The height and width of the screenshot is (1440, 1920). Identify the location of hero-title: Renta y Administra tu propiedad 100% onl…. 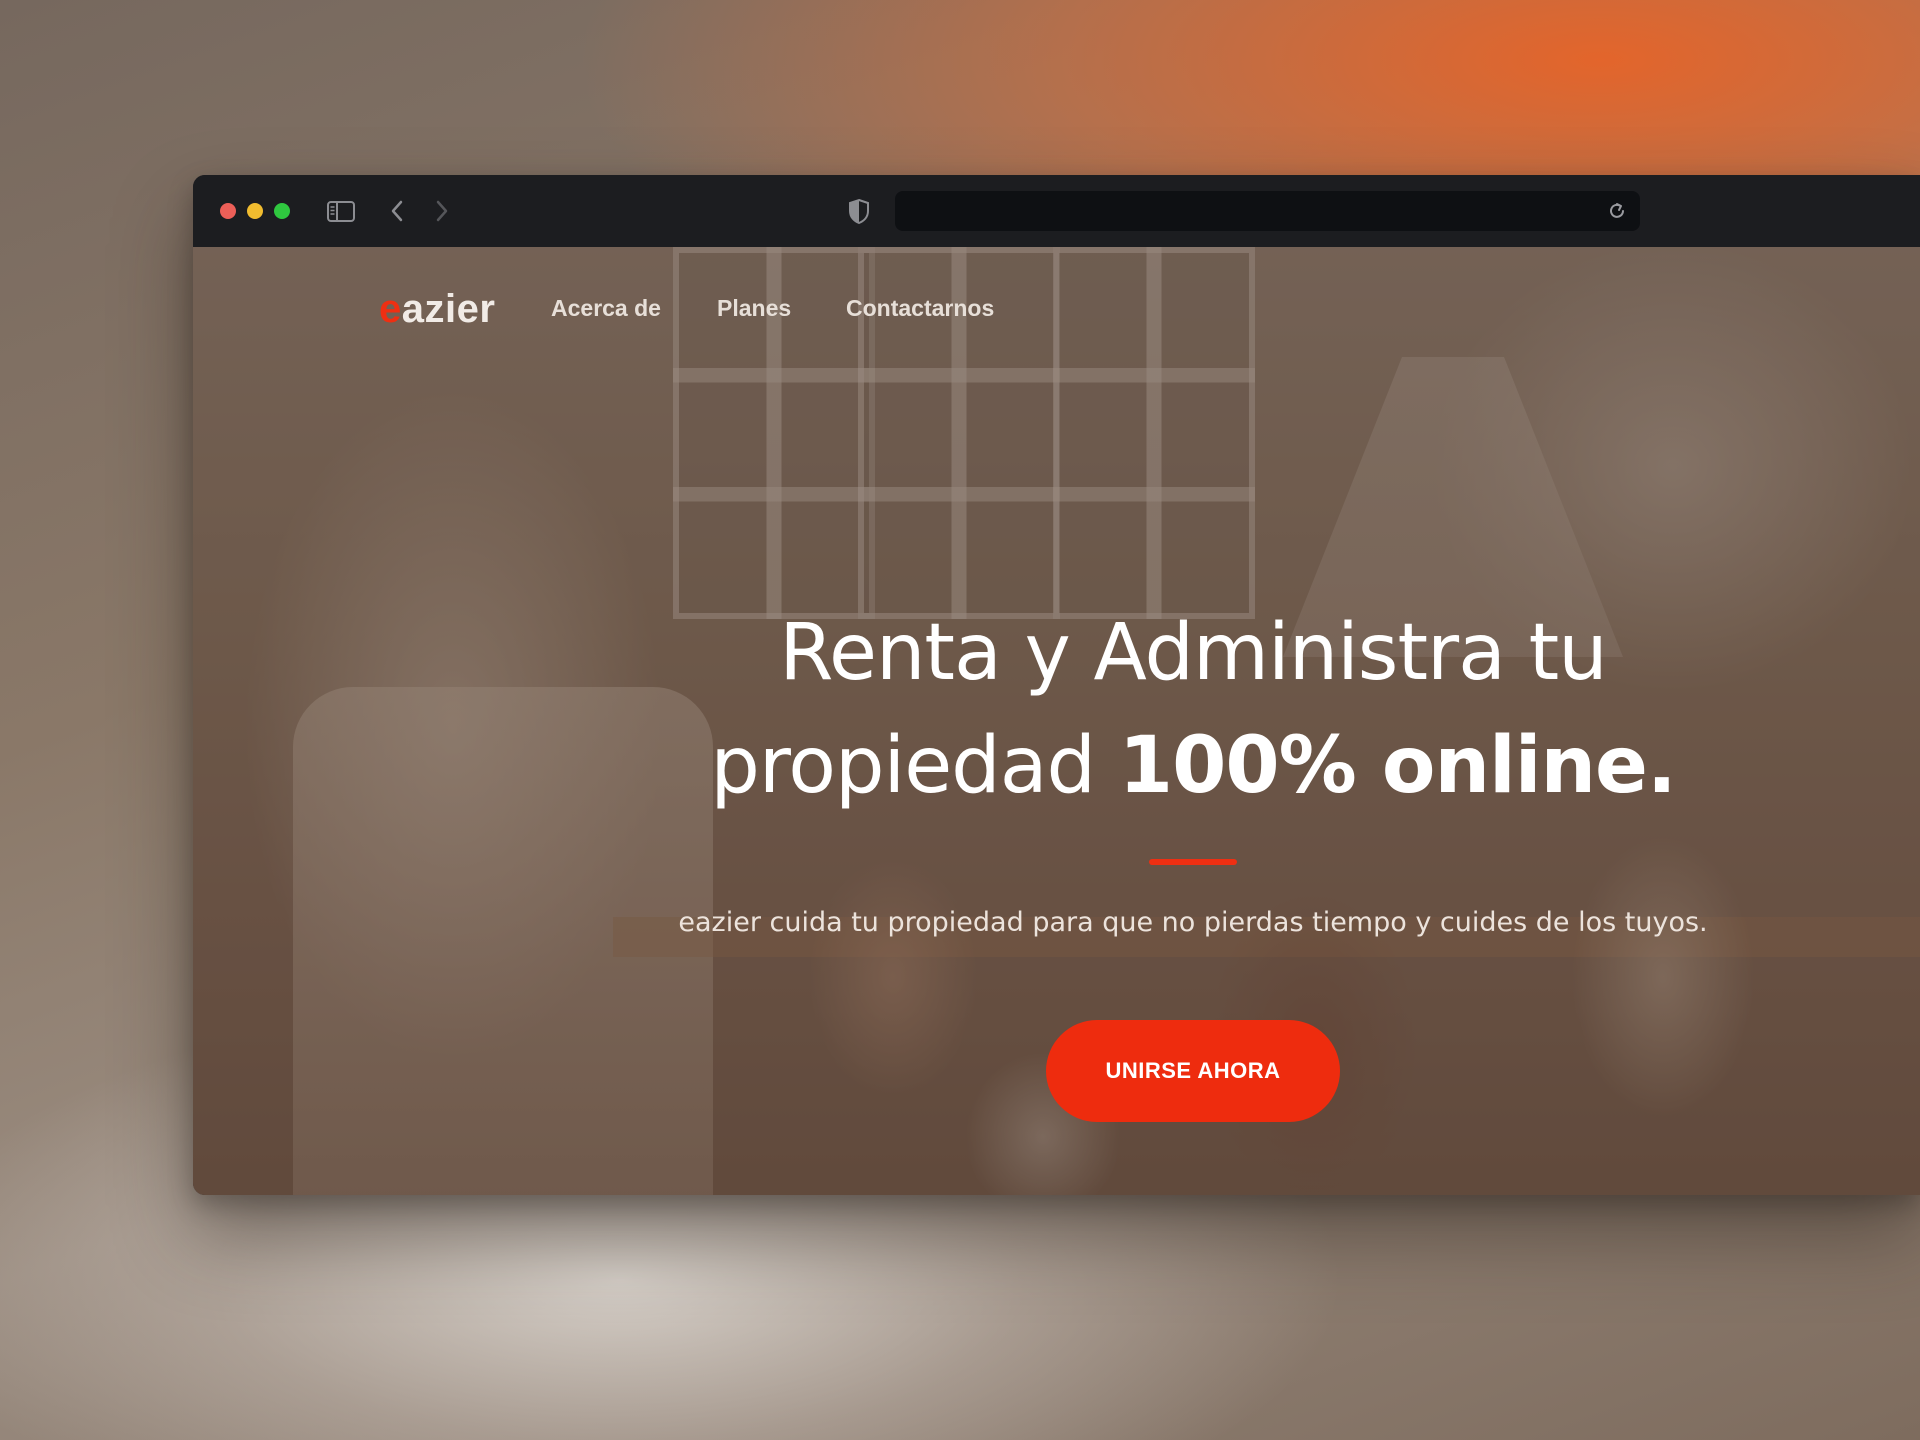
(1193, 710).